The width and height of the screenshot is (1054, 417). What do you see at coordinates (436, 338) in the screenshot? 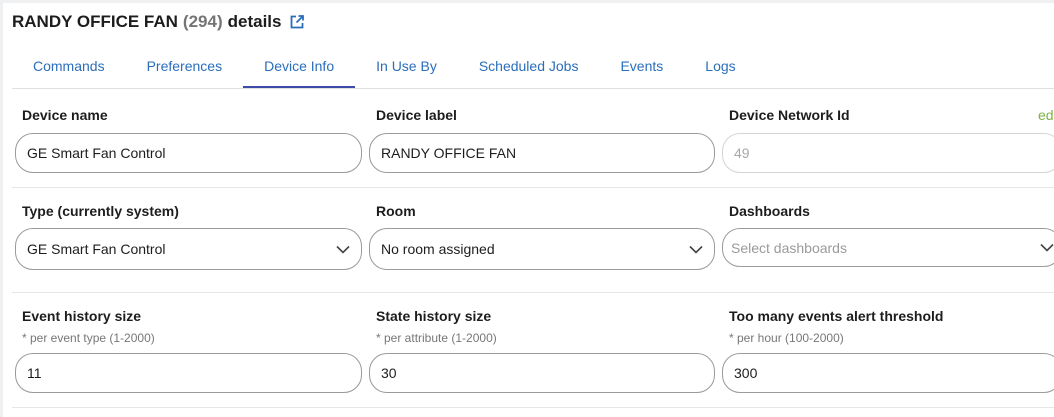
I see `state-history-size-hint: * per attribute (1-2000)` at bounding box center [436, 338].